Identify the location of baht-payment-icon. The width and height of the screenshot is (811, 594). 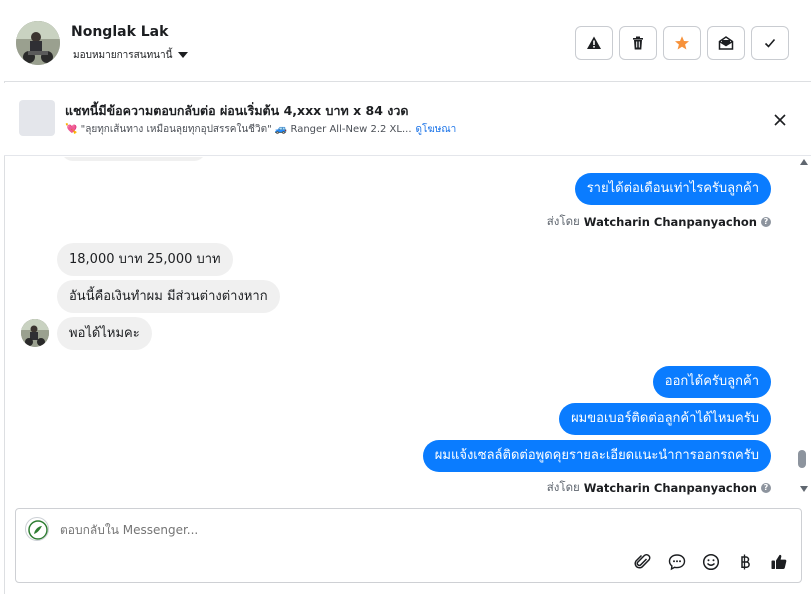
(745, 562).